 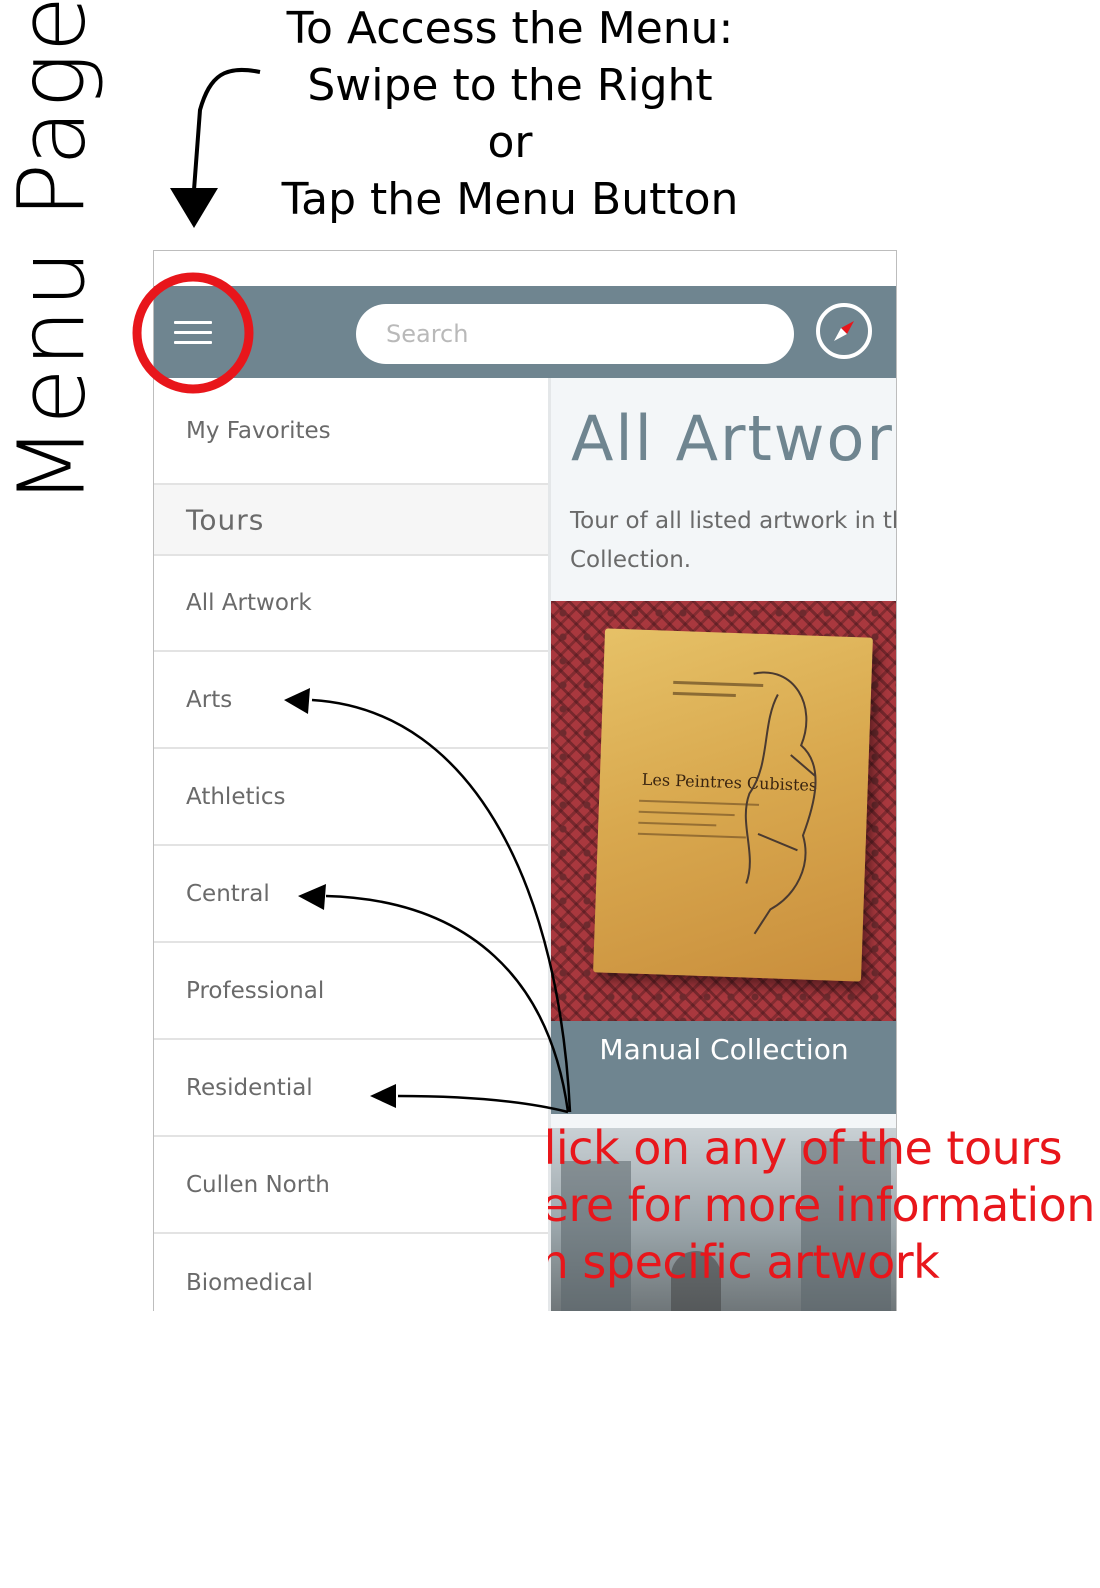 I want to click on note-line: Click on any of the tours, so click(x=787, y=1148).